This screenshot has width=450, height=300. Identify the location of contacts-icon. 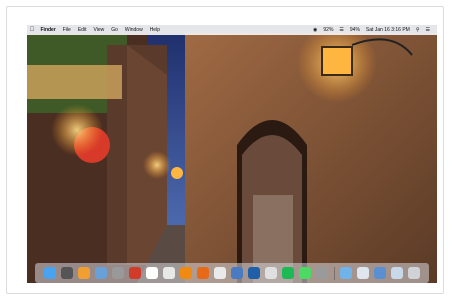
(271, 273).